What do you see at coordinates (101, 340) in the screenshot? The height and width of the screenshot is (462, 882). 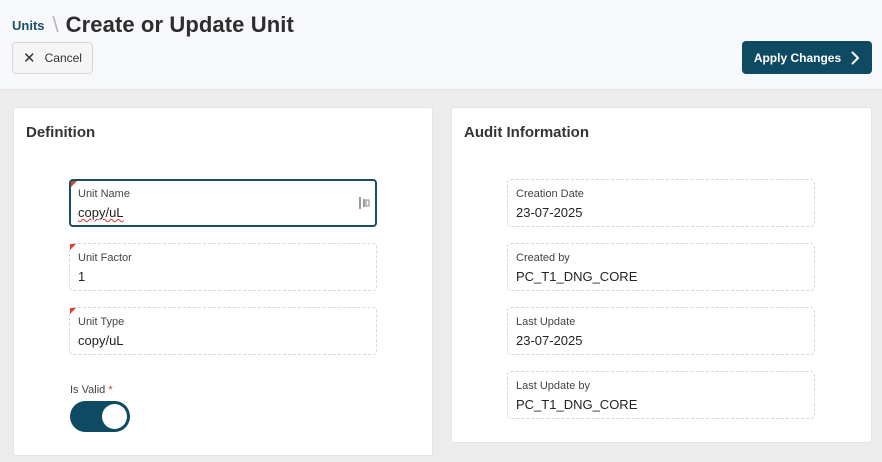 I see `unit-type-input: copy/uL` at bounding box center [101, 340].